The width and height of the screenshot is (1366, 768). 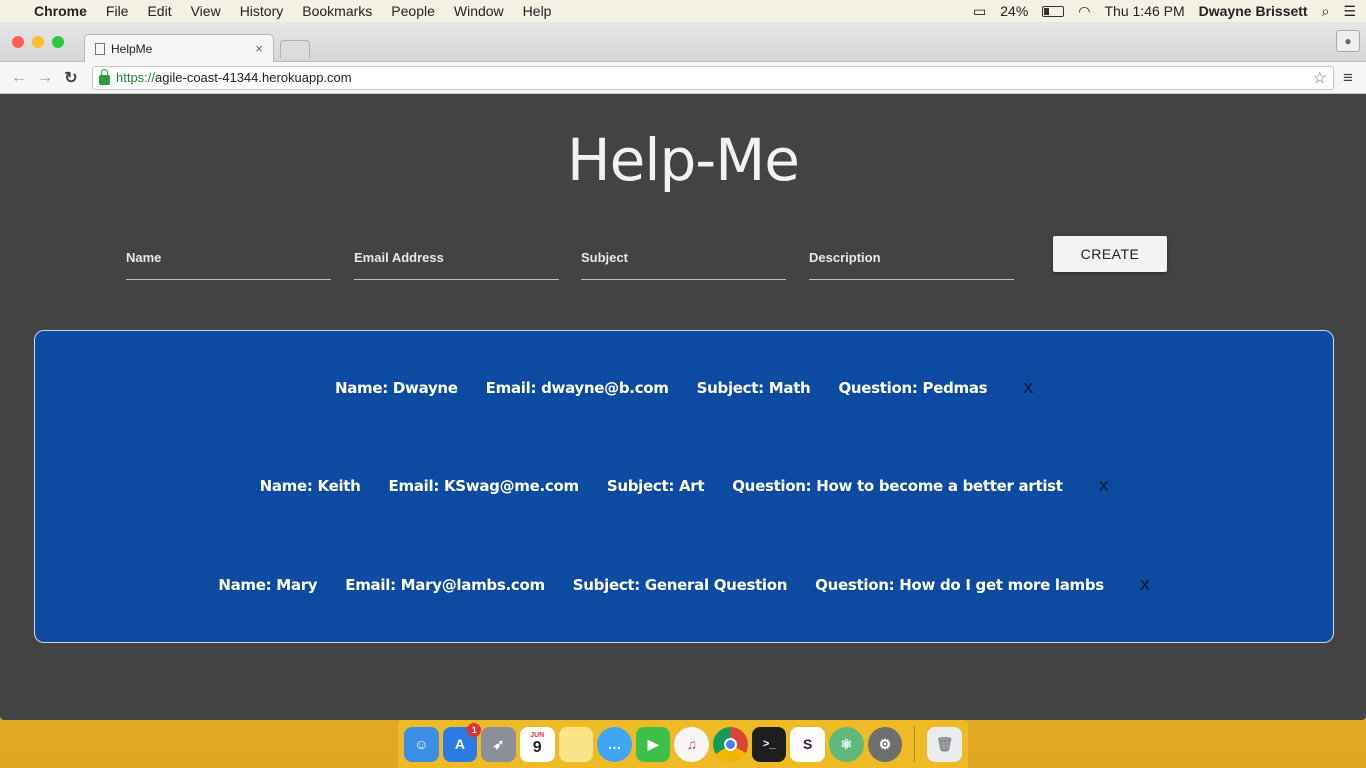 I want to click on tab-bar: HelpMe × ●, so click(x=683, y=42).